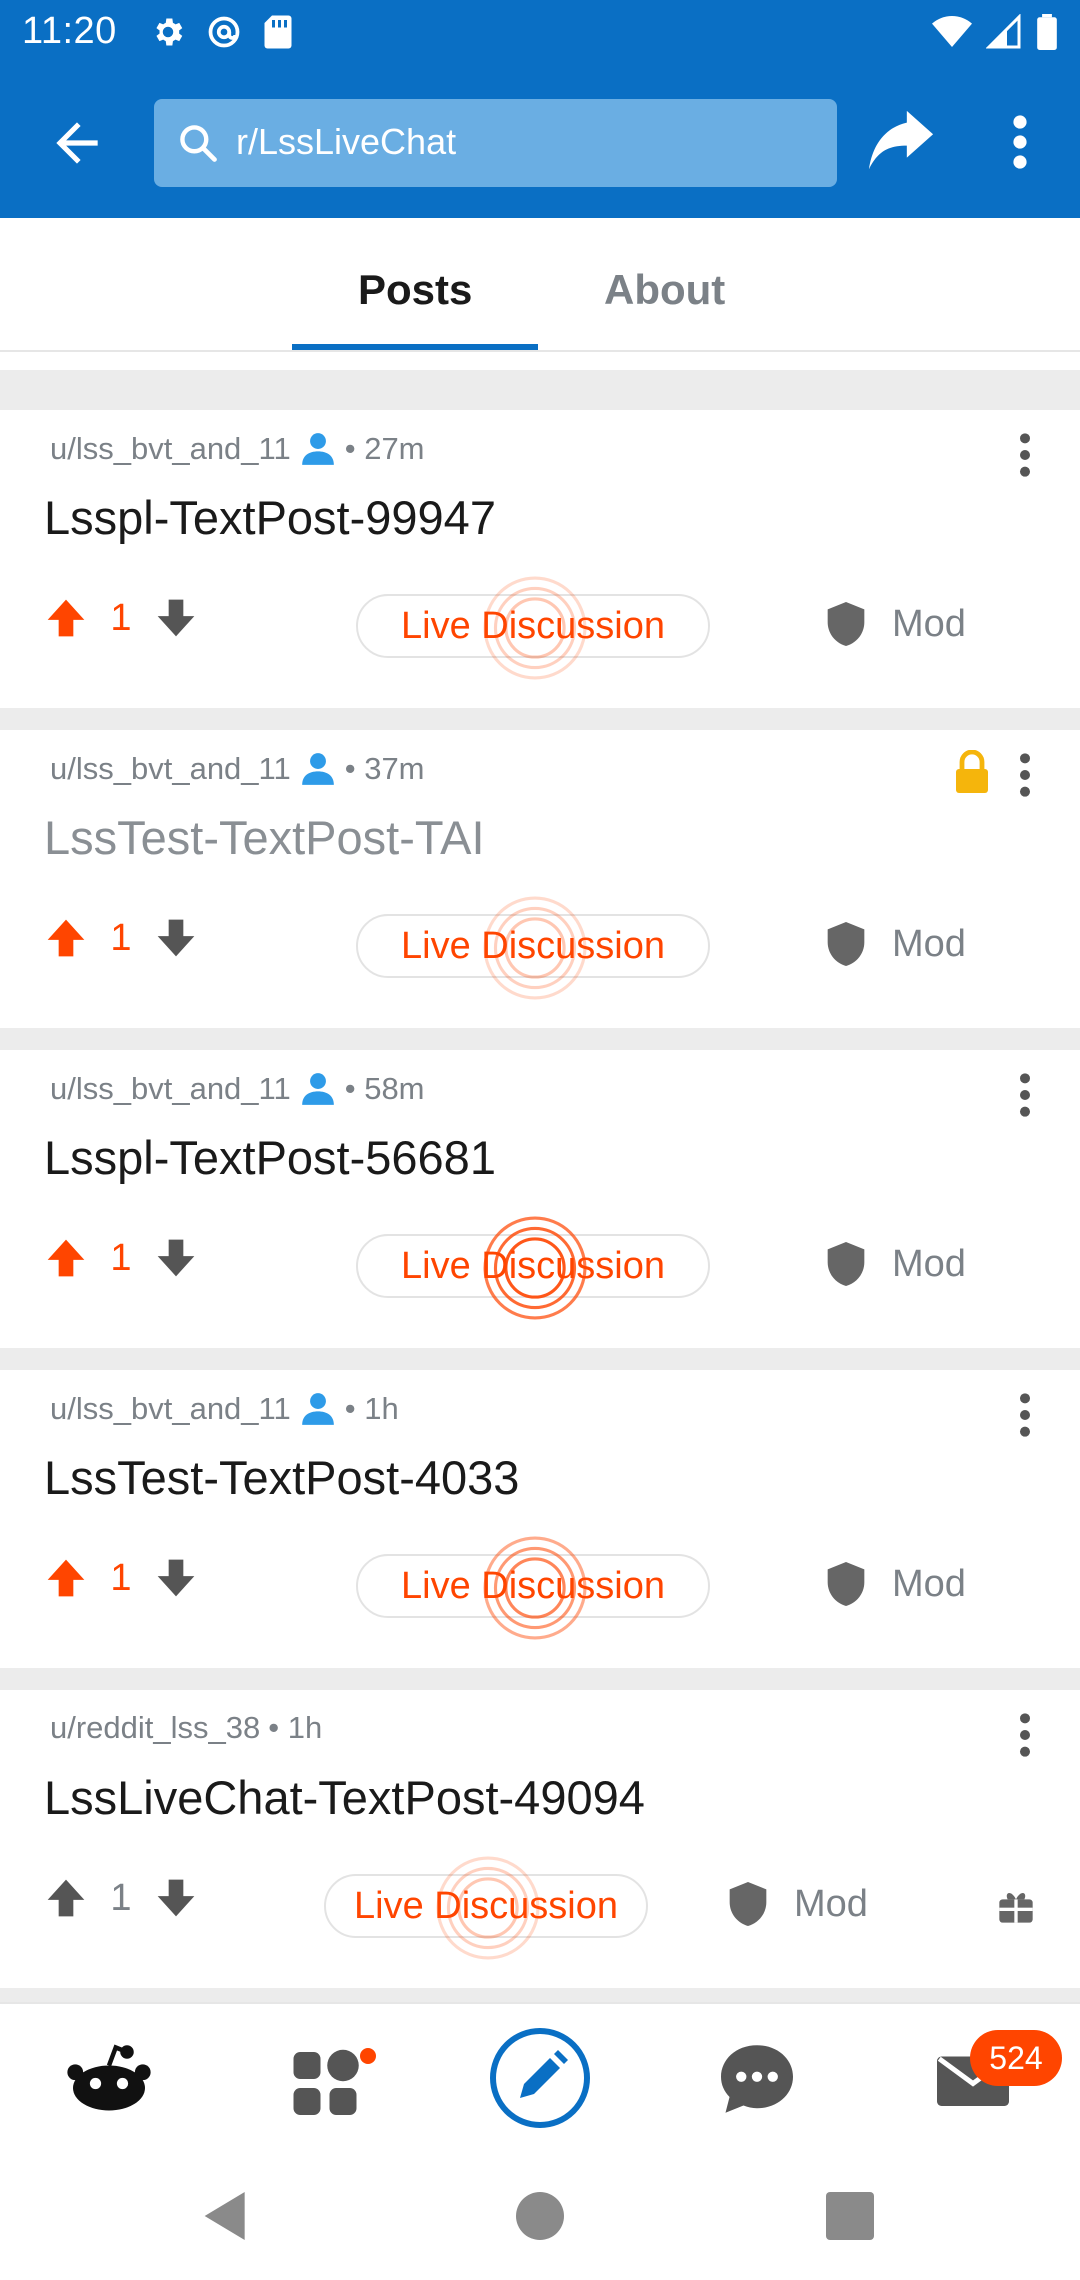 This screenshot has width=1080, height=2280. I want to click on tab-posts: Posts, so click(415, 290).